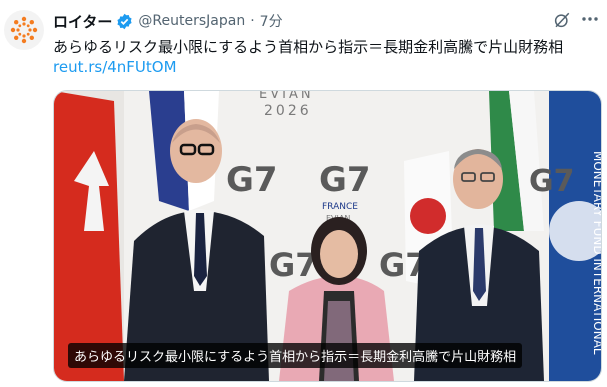  Describe the element at coordinates (288, 111) in the screenshot. I see `backdrop-year: 2026` at that location.